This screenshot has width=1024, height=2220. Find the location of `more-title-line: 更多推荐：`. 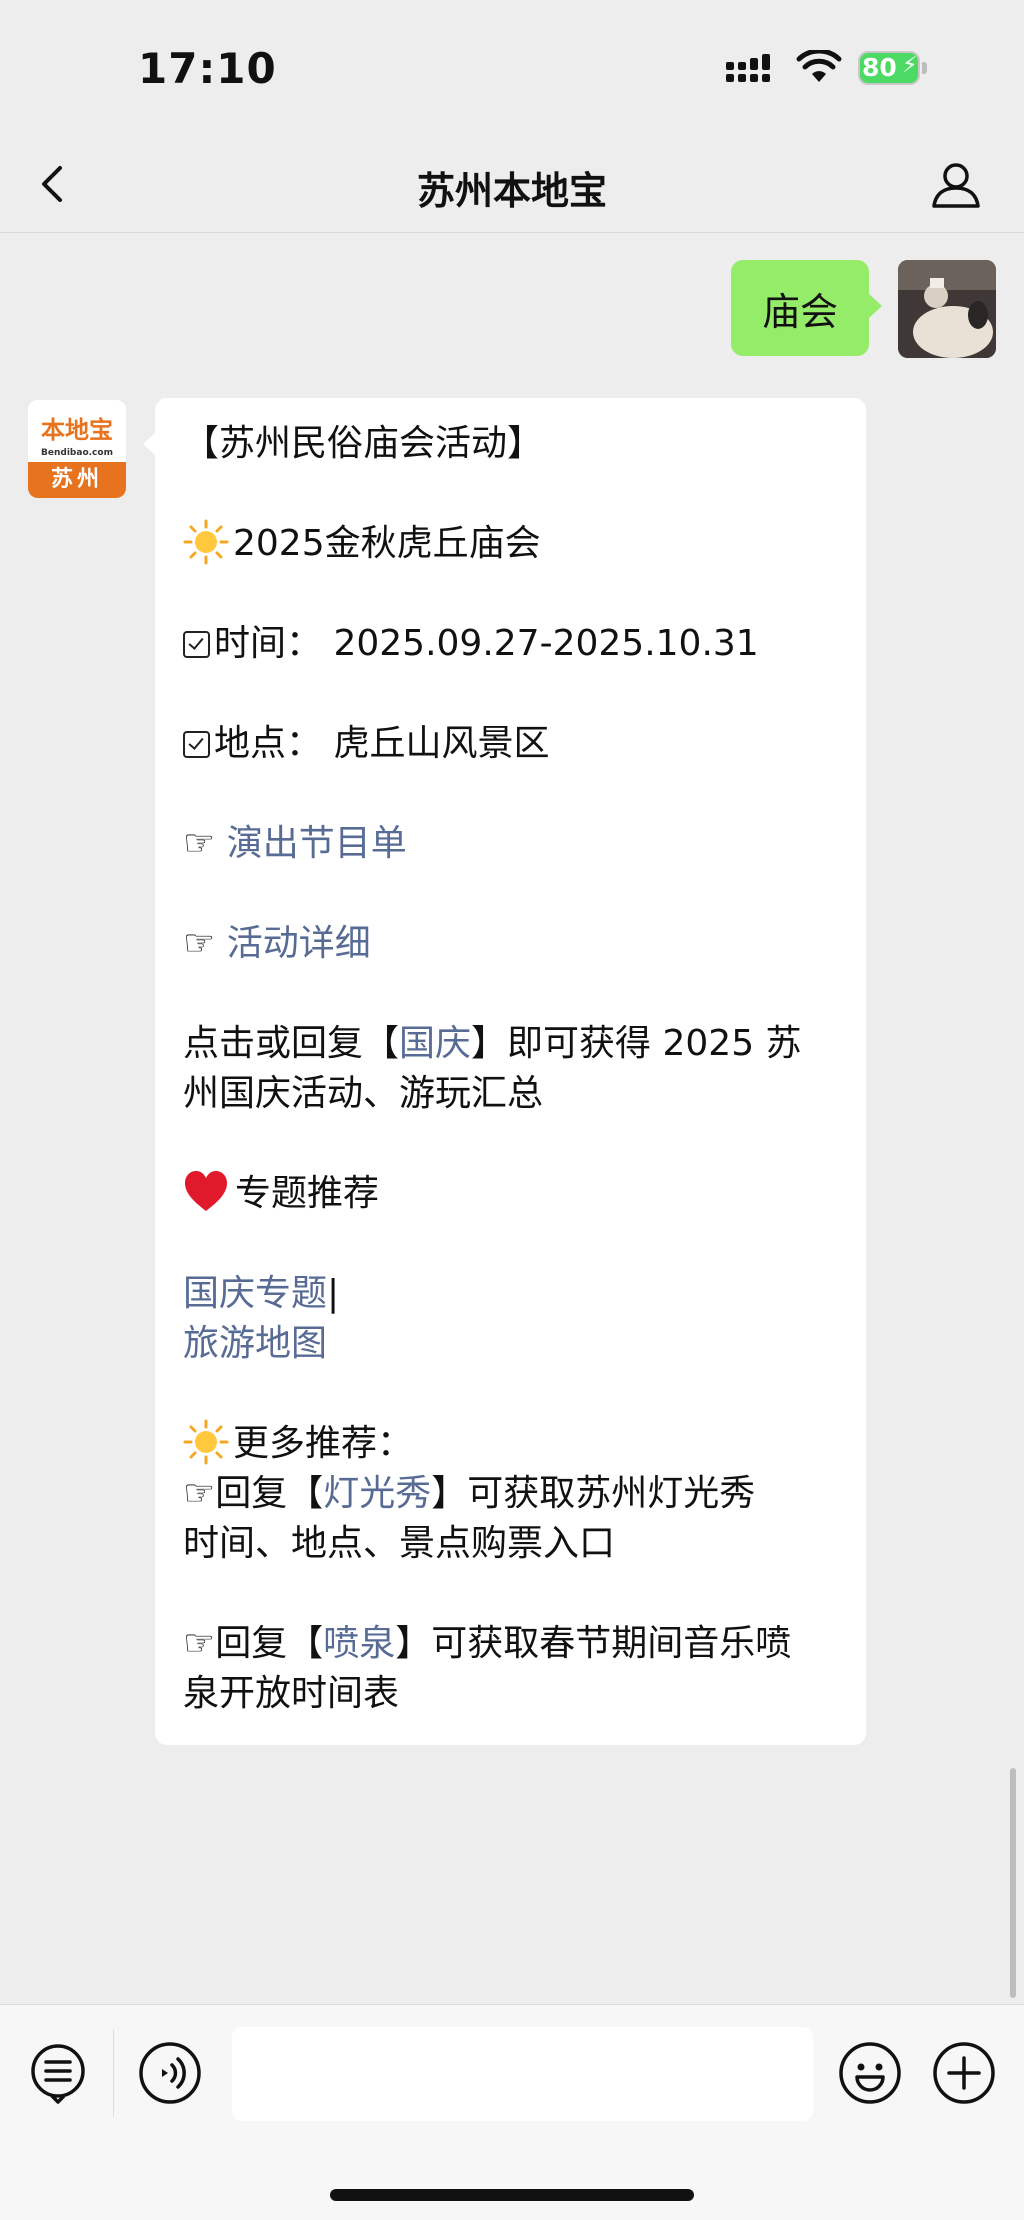

more-title-line: 更多推荐： is located at coordinates (298, 1444).